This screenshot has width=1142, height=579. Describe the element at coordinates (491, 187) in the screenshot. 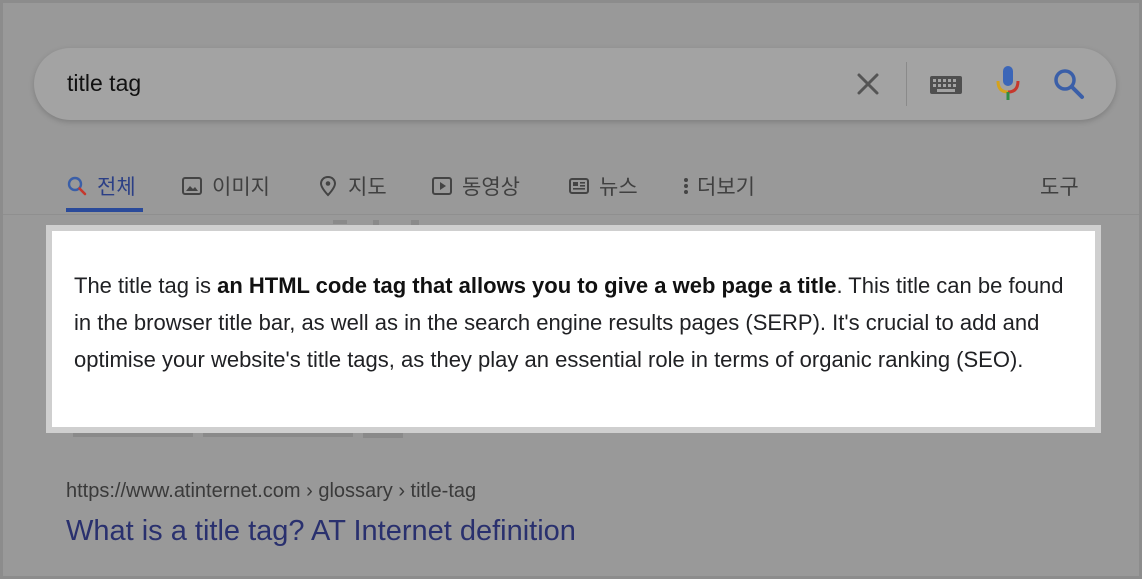

I see `tab-label: 동영상` at that location.